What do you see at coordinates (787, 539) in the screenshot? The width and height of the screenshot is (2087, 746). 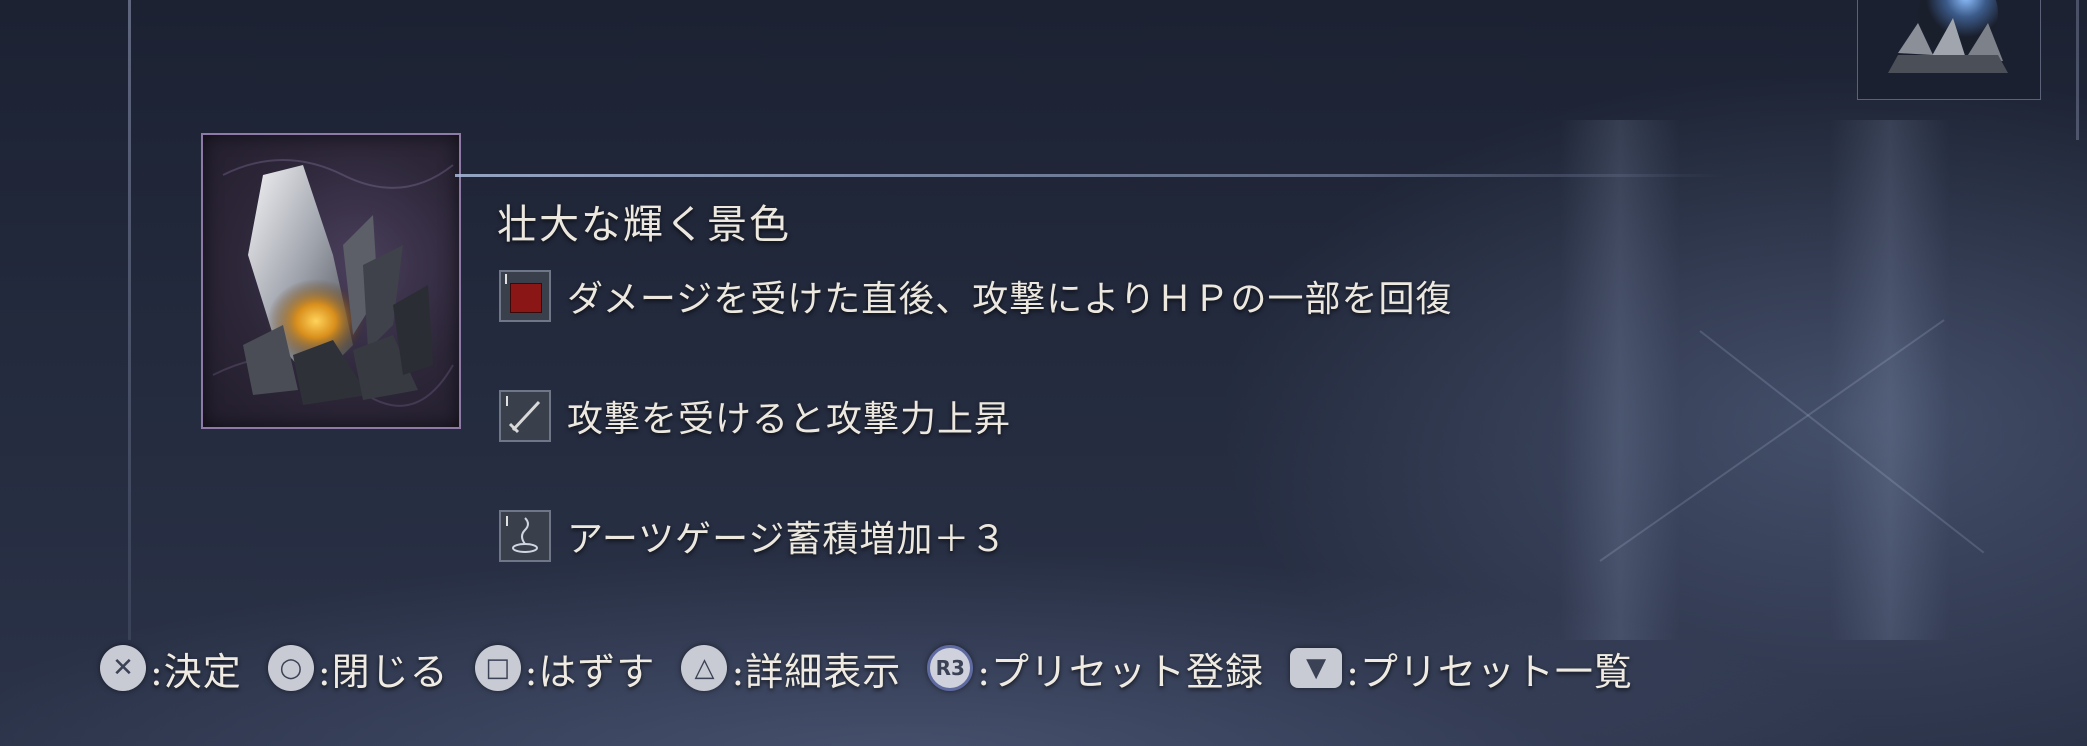 I see `effect-text: アーツゲージ蓄積増加＋３` at bounding box center [787, 539].